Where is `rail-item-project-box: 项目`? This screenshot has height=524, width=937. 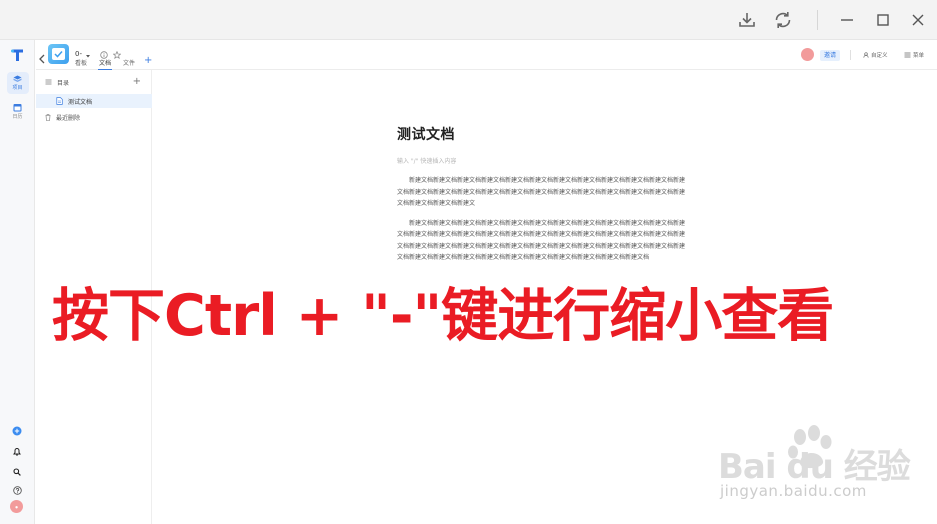
rail-item-project-box: 项目 is located at coordinates (17, 83).